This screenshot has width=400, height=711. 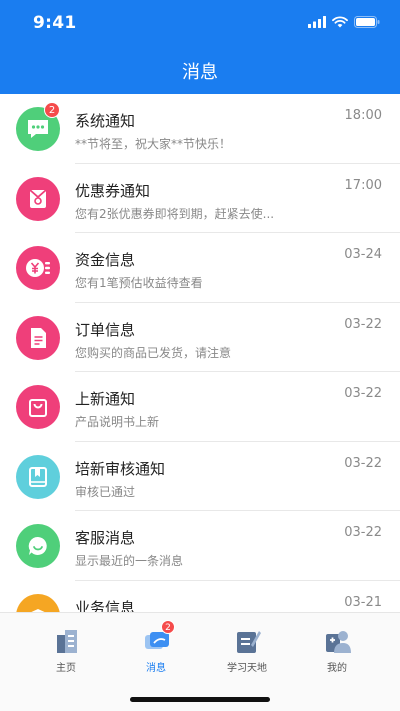 I want to click on home-indicator, so click(x=200, y=699).